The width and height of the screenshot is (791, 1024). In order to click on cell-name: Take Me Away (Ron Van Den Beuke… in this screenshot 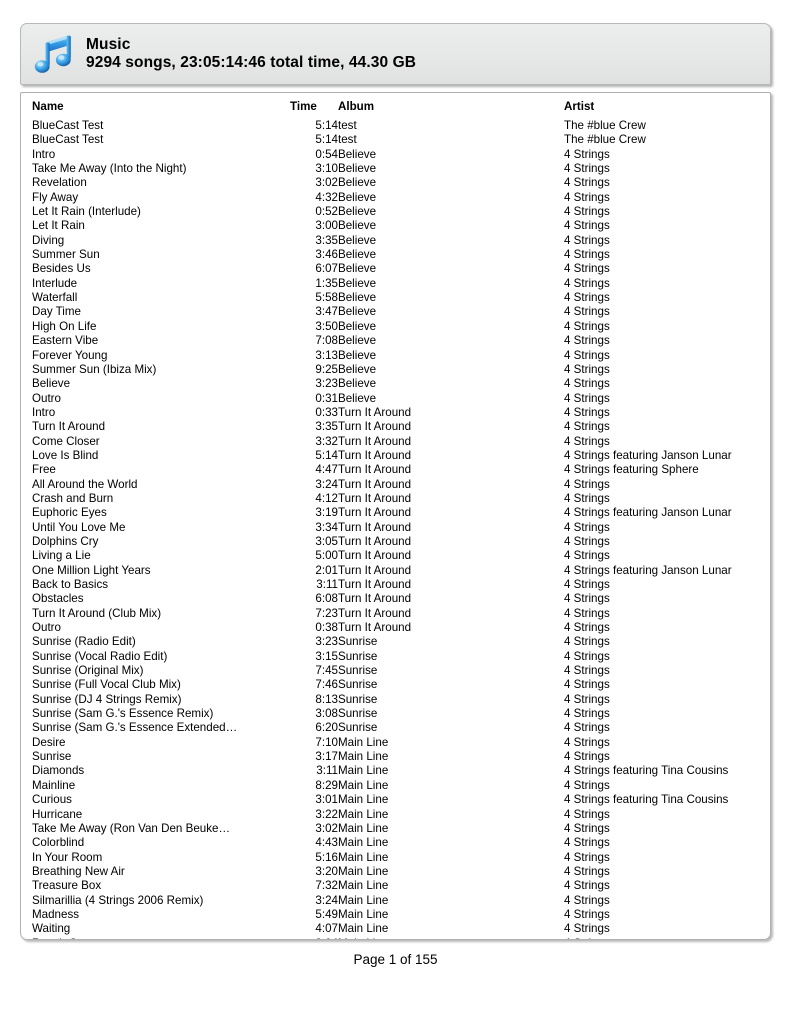, I will do `click(131, 828)`.